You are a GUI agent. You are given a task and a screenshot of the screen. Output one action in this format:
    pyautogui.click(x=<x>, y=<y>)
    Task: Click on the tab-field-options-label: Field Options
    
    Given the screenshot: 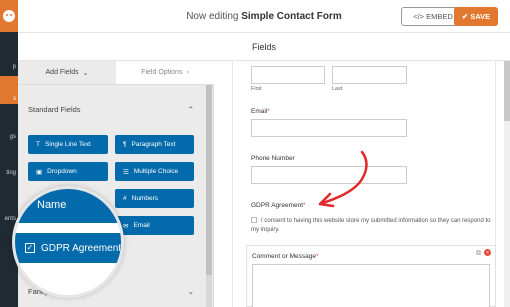 What is the action you would take?
    pyautogui.click(x=162, y=72)
    